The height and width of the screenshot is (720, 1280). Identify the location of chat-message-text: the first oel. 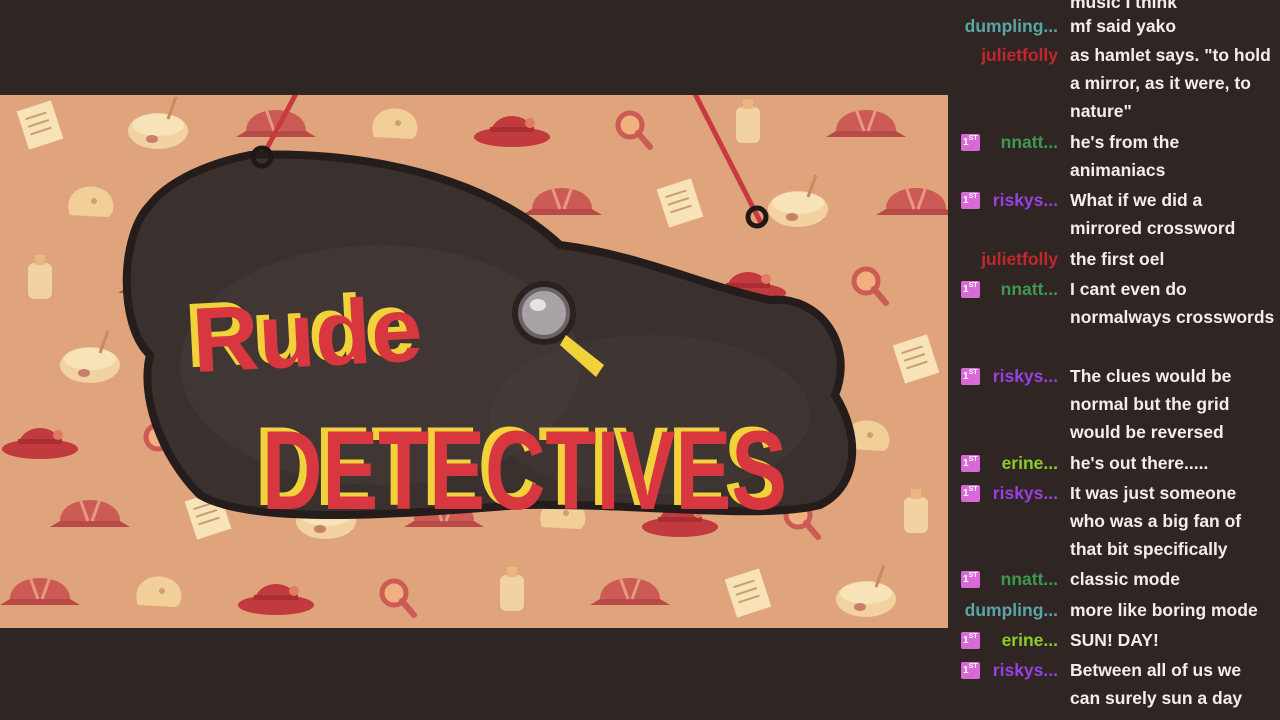
(1117, 259).